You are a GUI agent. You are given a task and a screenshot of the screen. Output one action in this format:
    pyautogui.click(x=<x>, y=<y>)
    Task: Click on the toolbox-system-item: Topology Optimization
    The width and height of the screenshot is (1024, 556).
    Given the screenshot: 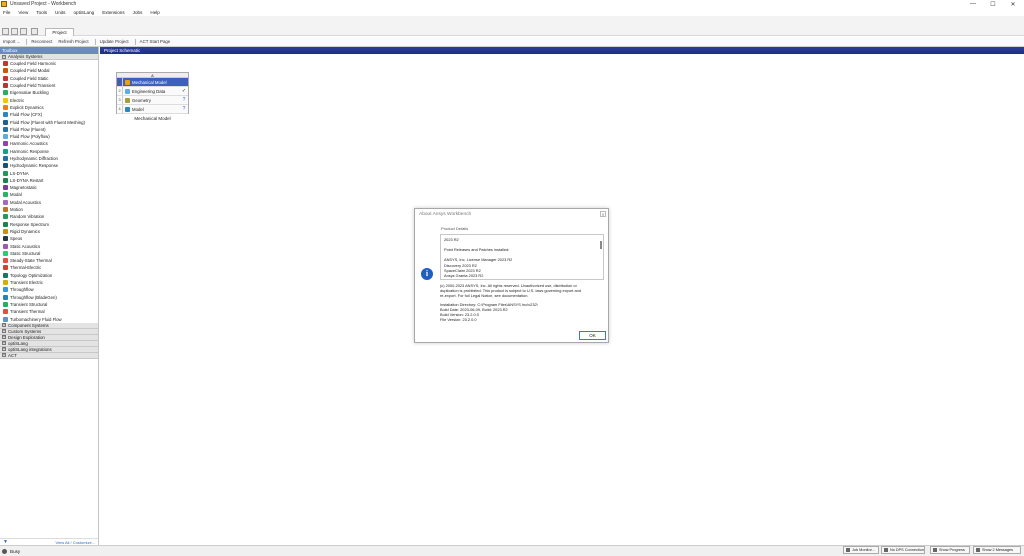 What is the action you would take?
    pyautogui.click(x=49, y=275)
    